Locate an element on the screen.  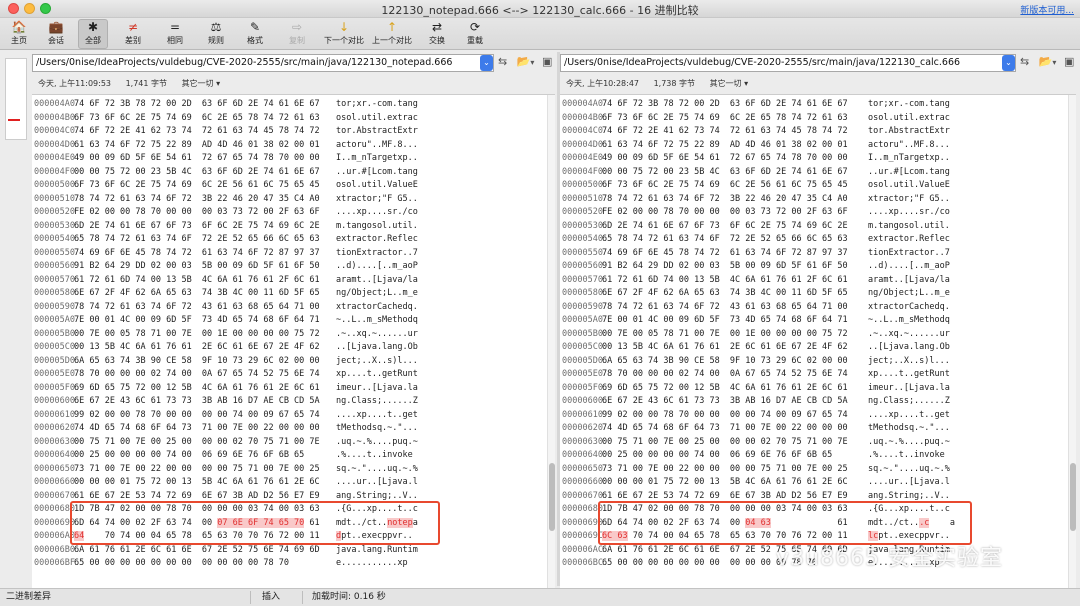
diff-thumbnail-overview is located at coordinates (16, 99).